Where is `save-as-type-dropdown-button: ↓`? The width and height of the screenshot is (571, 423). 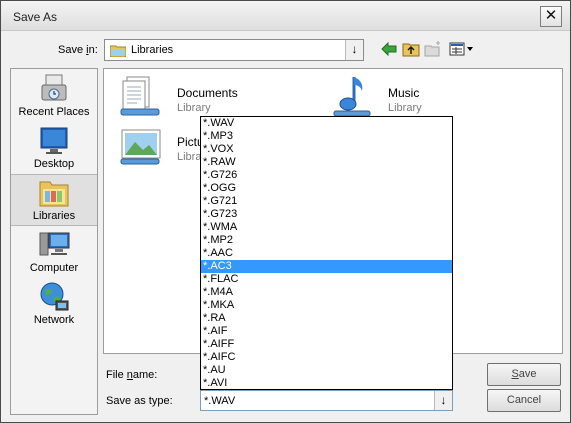
save-as-type-dropdown-button: ↓ is located at coordinates (443, 400).